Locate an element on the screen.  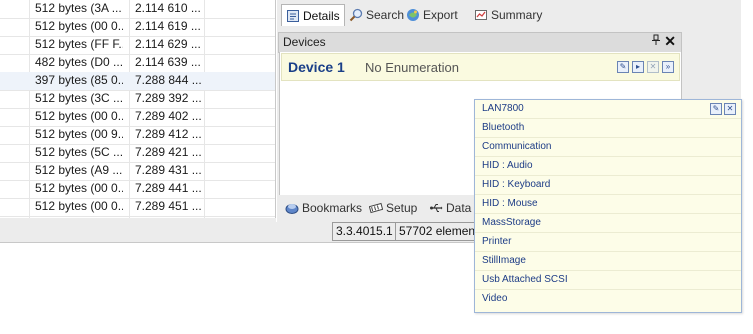
tab-bookmarks: Bookmarks is located at coordinates (323, 208).